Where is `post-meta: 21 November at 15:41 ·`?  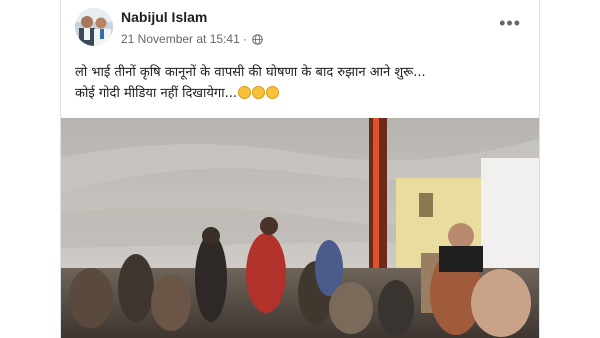
post-meta: 21 November at 15:41 · is located at coordinates (192, 39).